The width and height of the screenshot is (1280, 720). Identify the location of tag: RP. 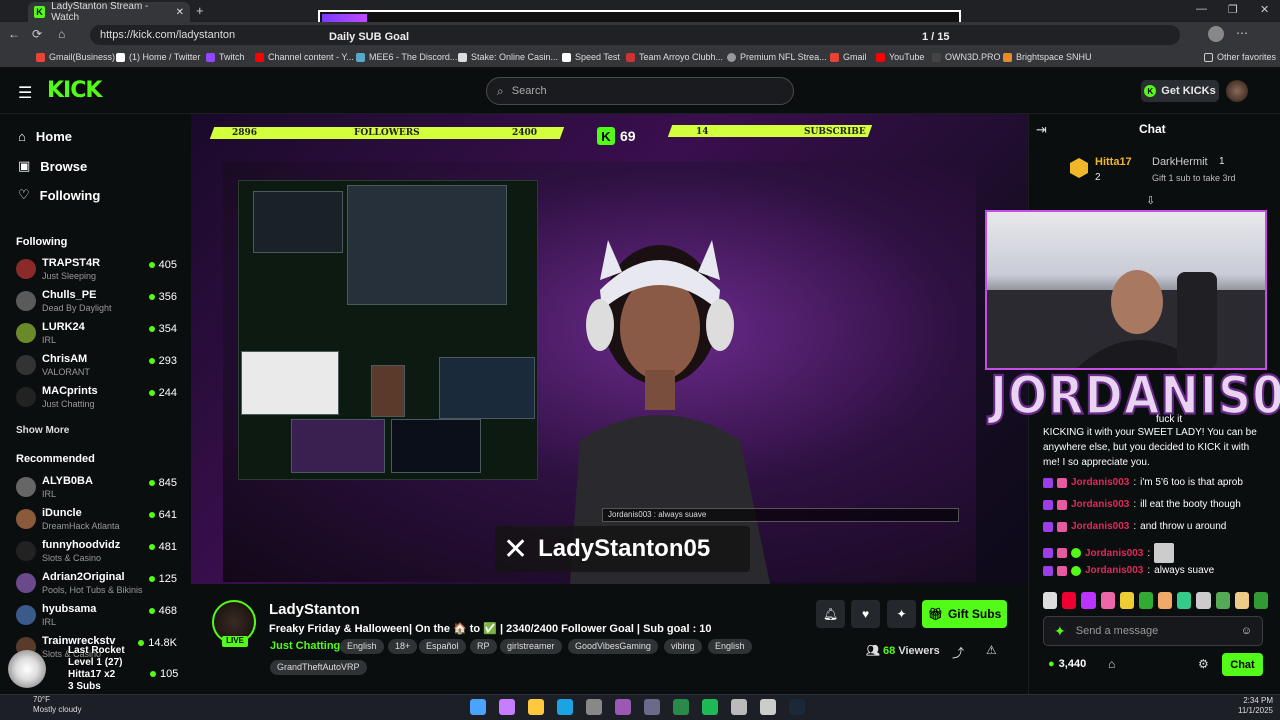
(483, 646).